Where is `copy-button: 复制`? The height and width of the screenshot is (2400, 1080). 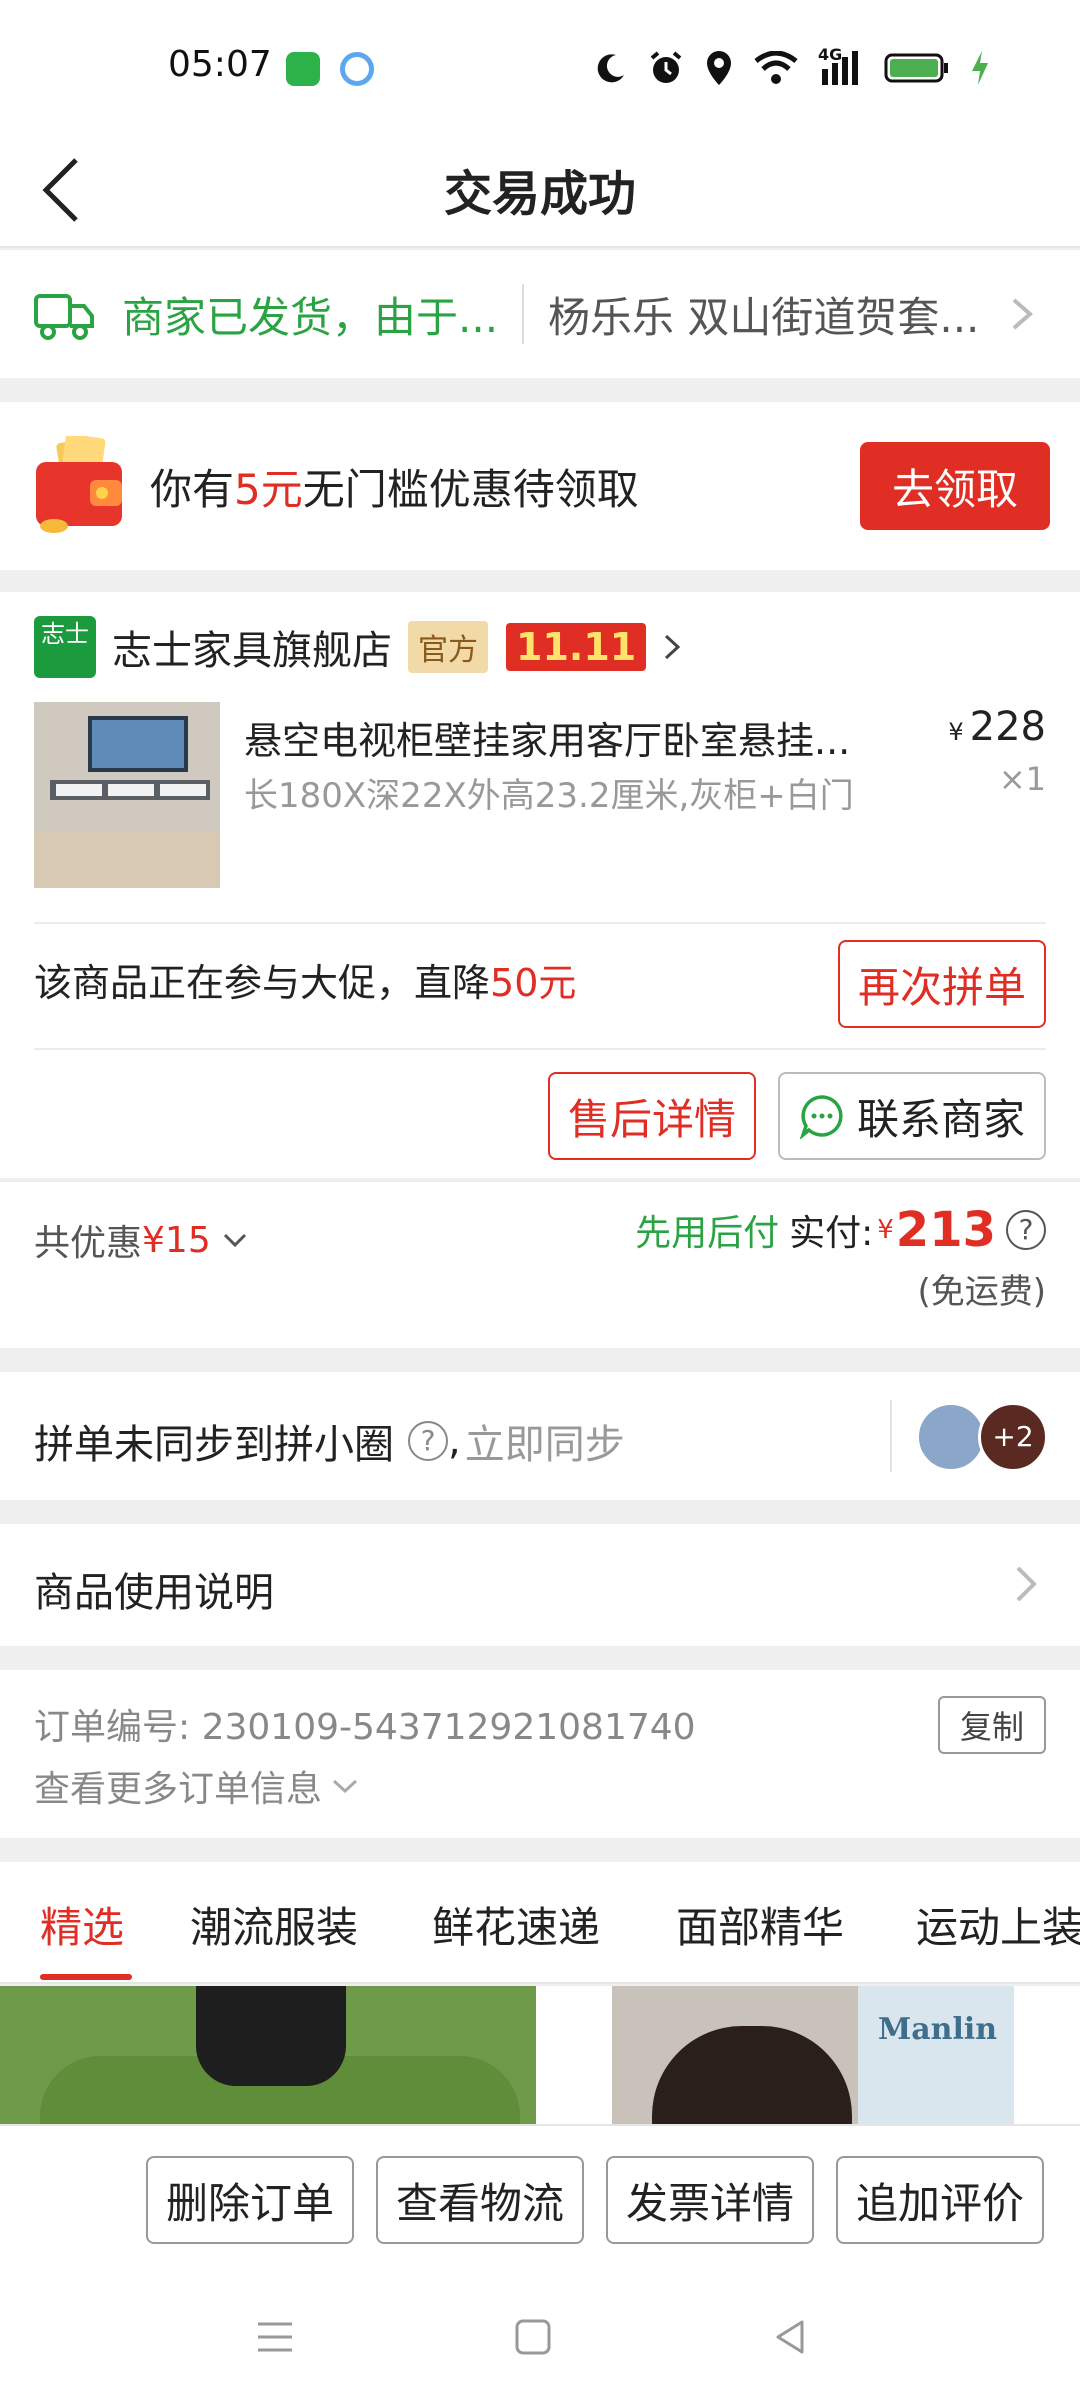
copy-button: 复制 is located at coordinates (992, 1725).